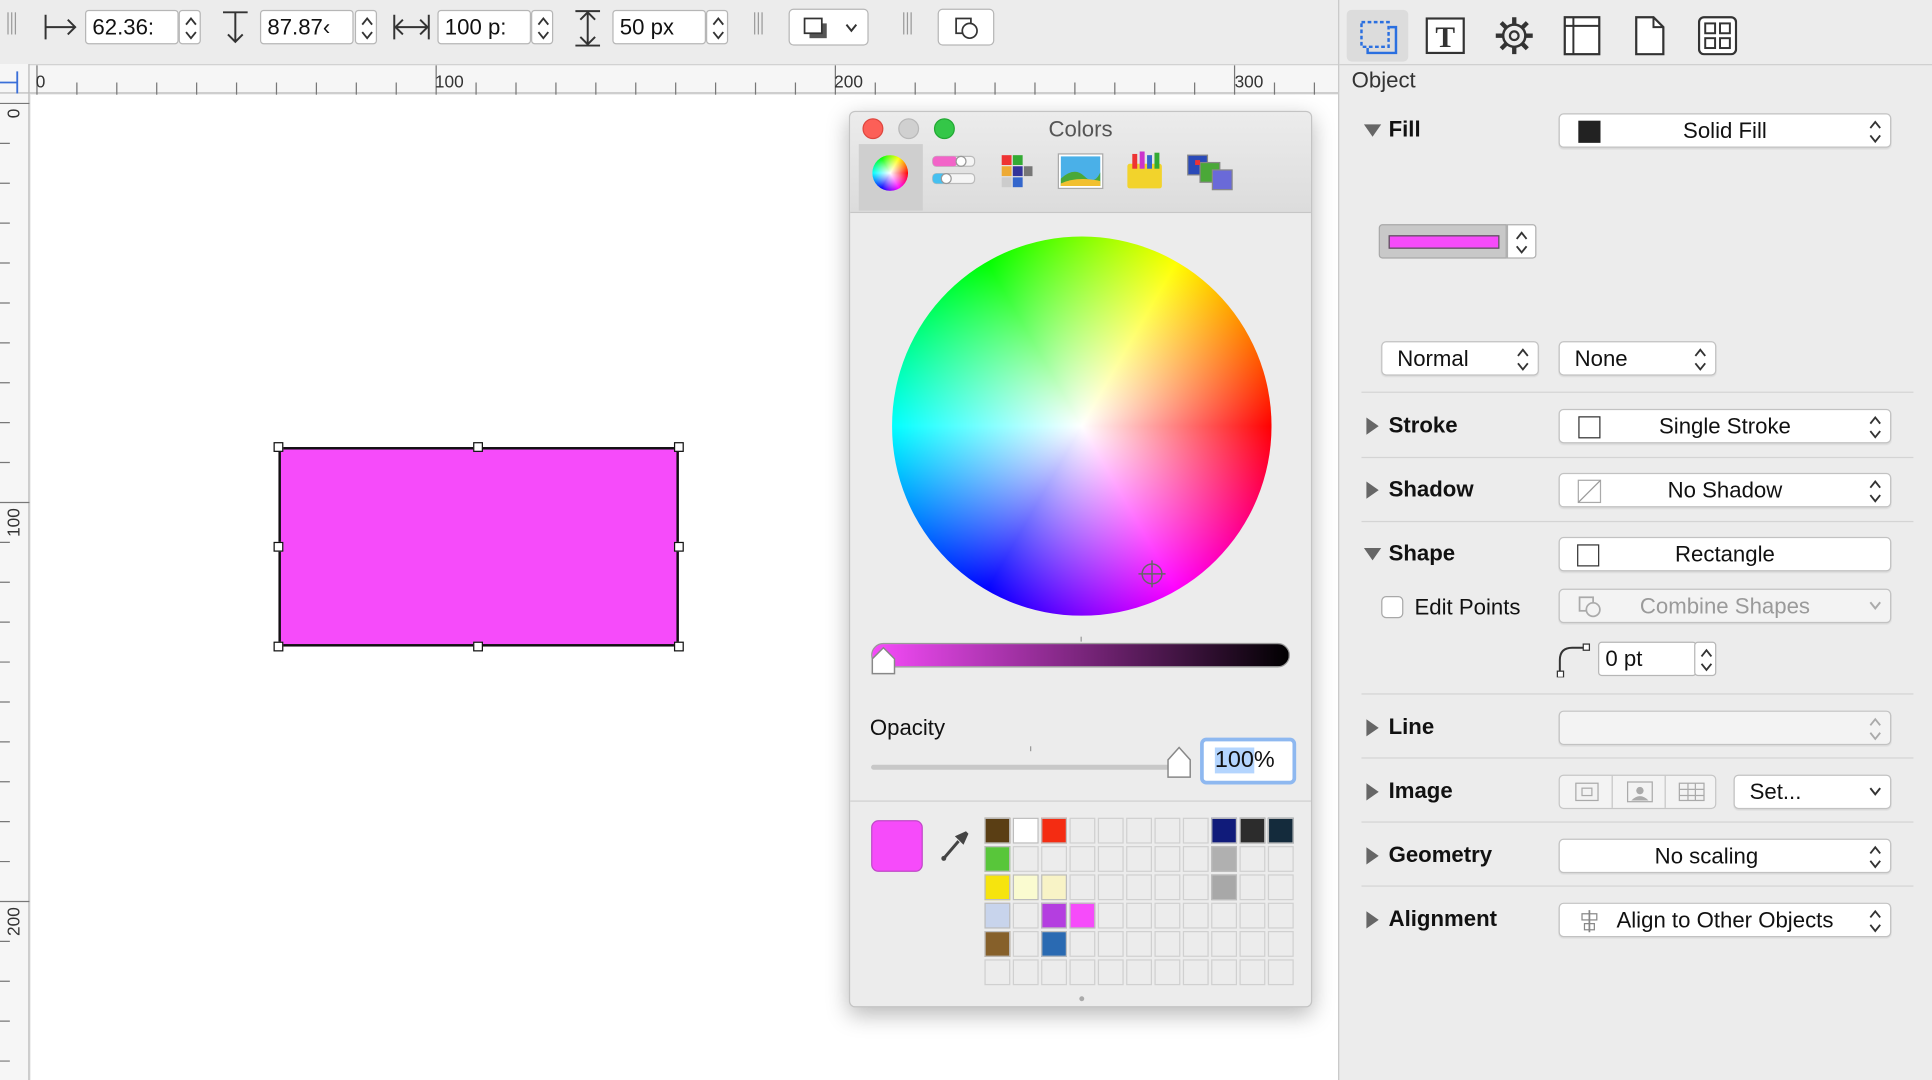  Describe the element at coordinates (1521, 241) in the screenshot. I see `fill-color-stepper` at that location.